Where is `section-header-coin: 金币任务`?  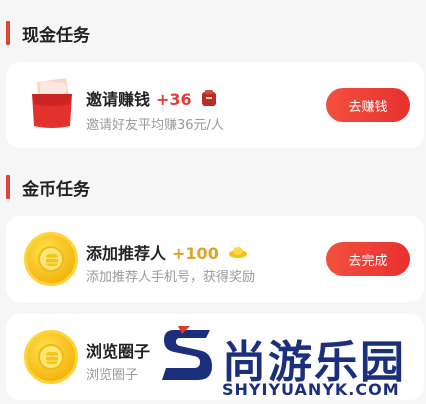 section-header-coin: 金币任务 is located at coordinates (45, 187).